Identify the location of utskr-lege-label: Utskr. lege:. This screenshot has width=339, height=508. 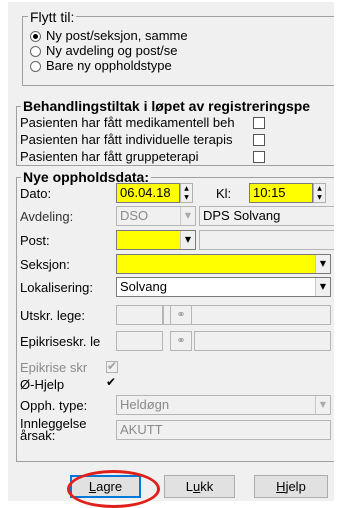
(53, 315).